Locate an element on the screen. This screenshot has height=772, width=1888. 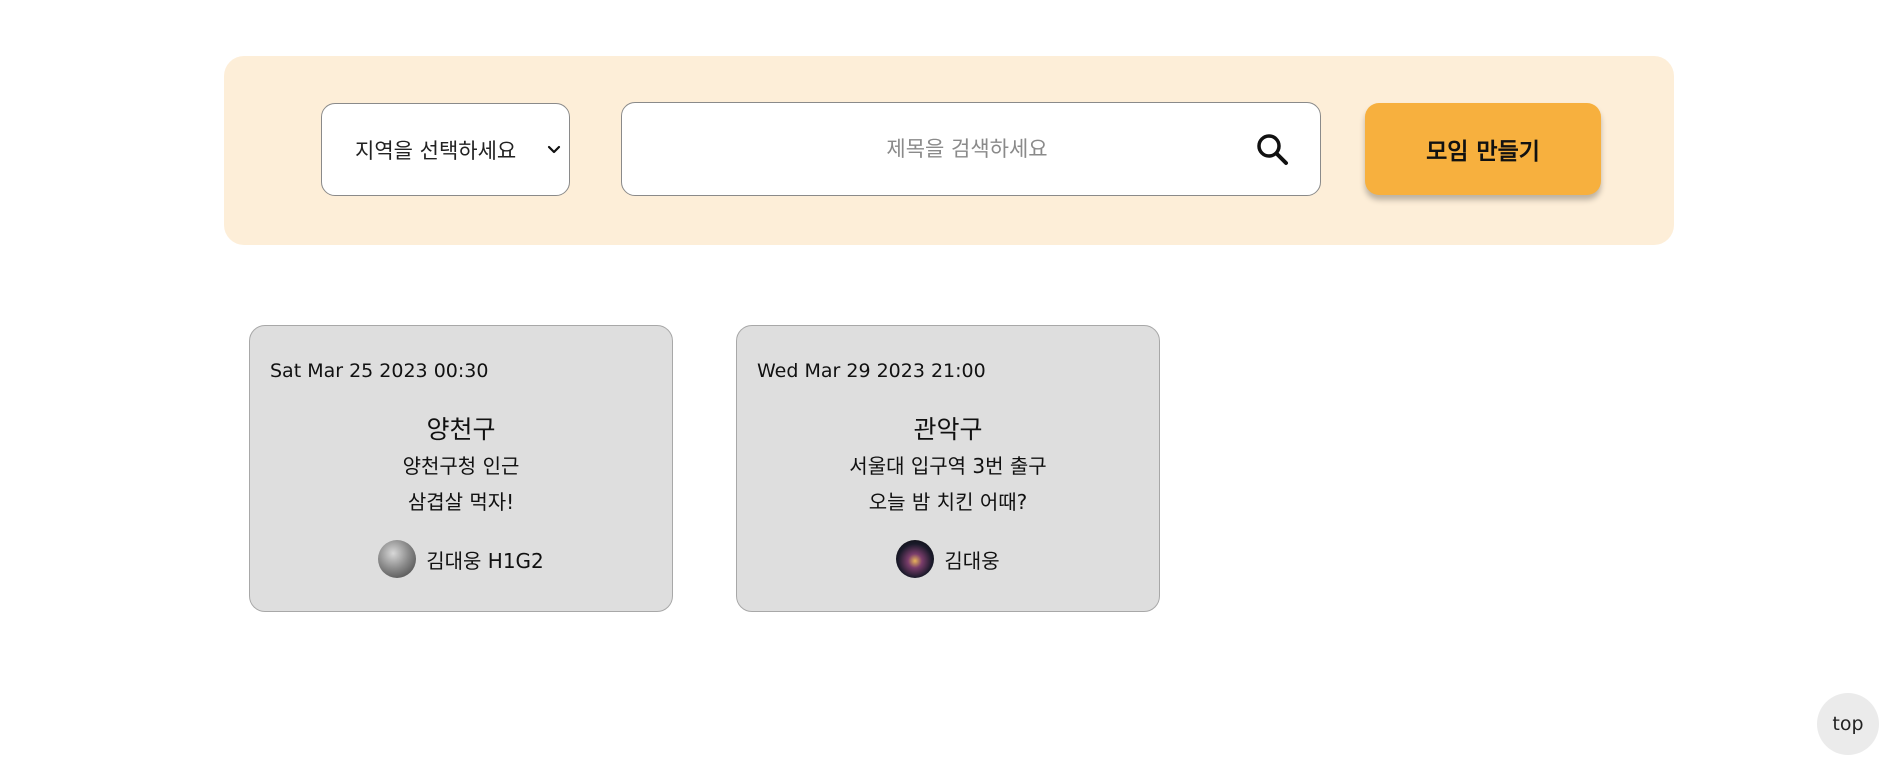
search-icon is located at coordinates (1272, 149).